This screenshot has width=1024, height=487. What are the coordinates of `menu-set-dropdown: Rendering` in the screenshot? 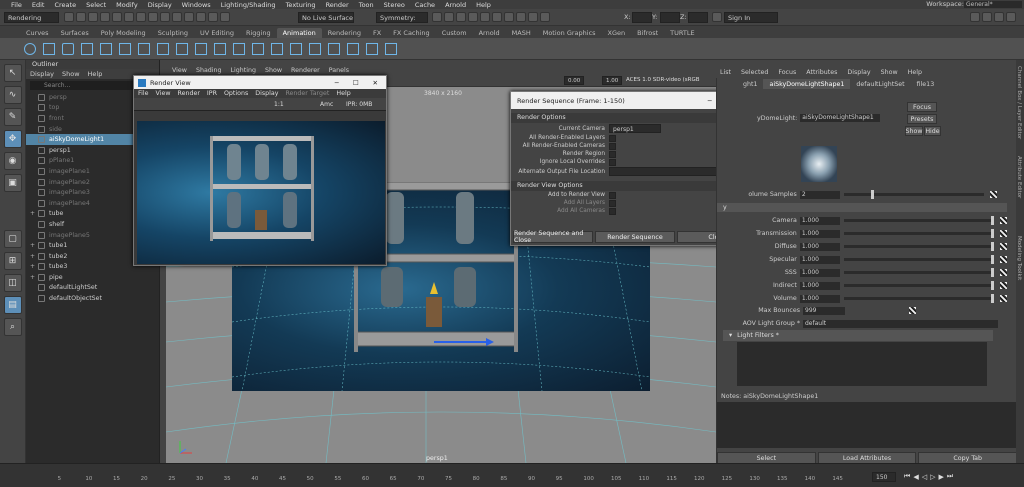 It's located at (31, 17).